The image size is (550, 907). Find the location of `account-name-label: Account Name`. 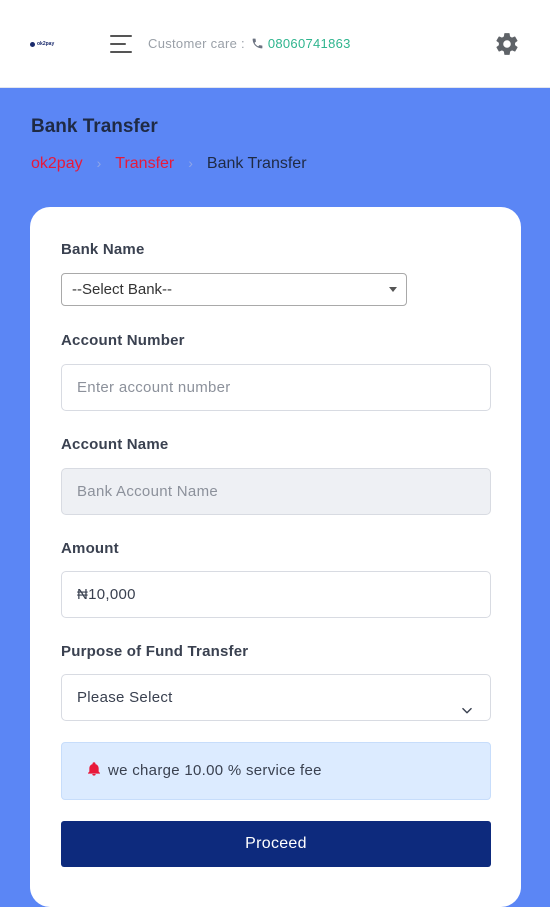

account-name-label: Account Name is located at coordinates (115, 444).